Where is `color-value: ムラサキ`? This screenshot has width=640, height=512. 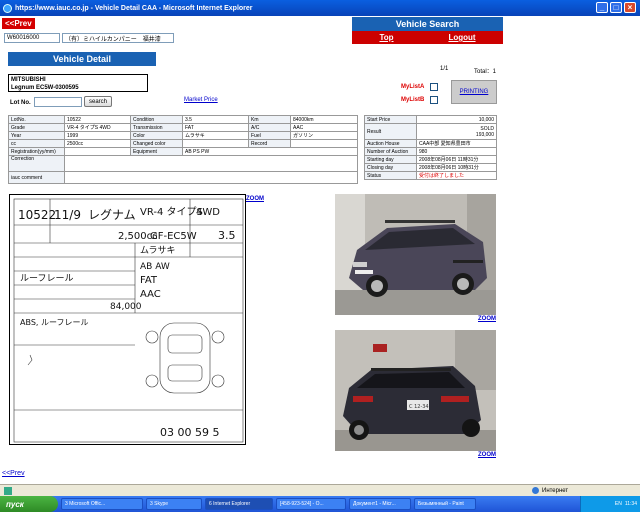
color-value: ムラサキ is located at coordinates (215, 135).